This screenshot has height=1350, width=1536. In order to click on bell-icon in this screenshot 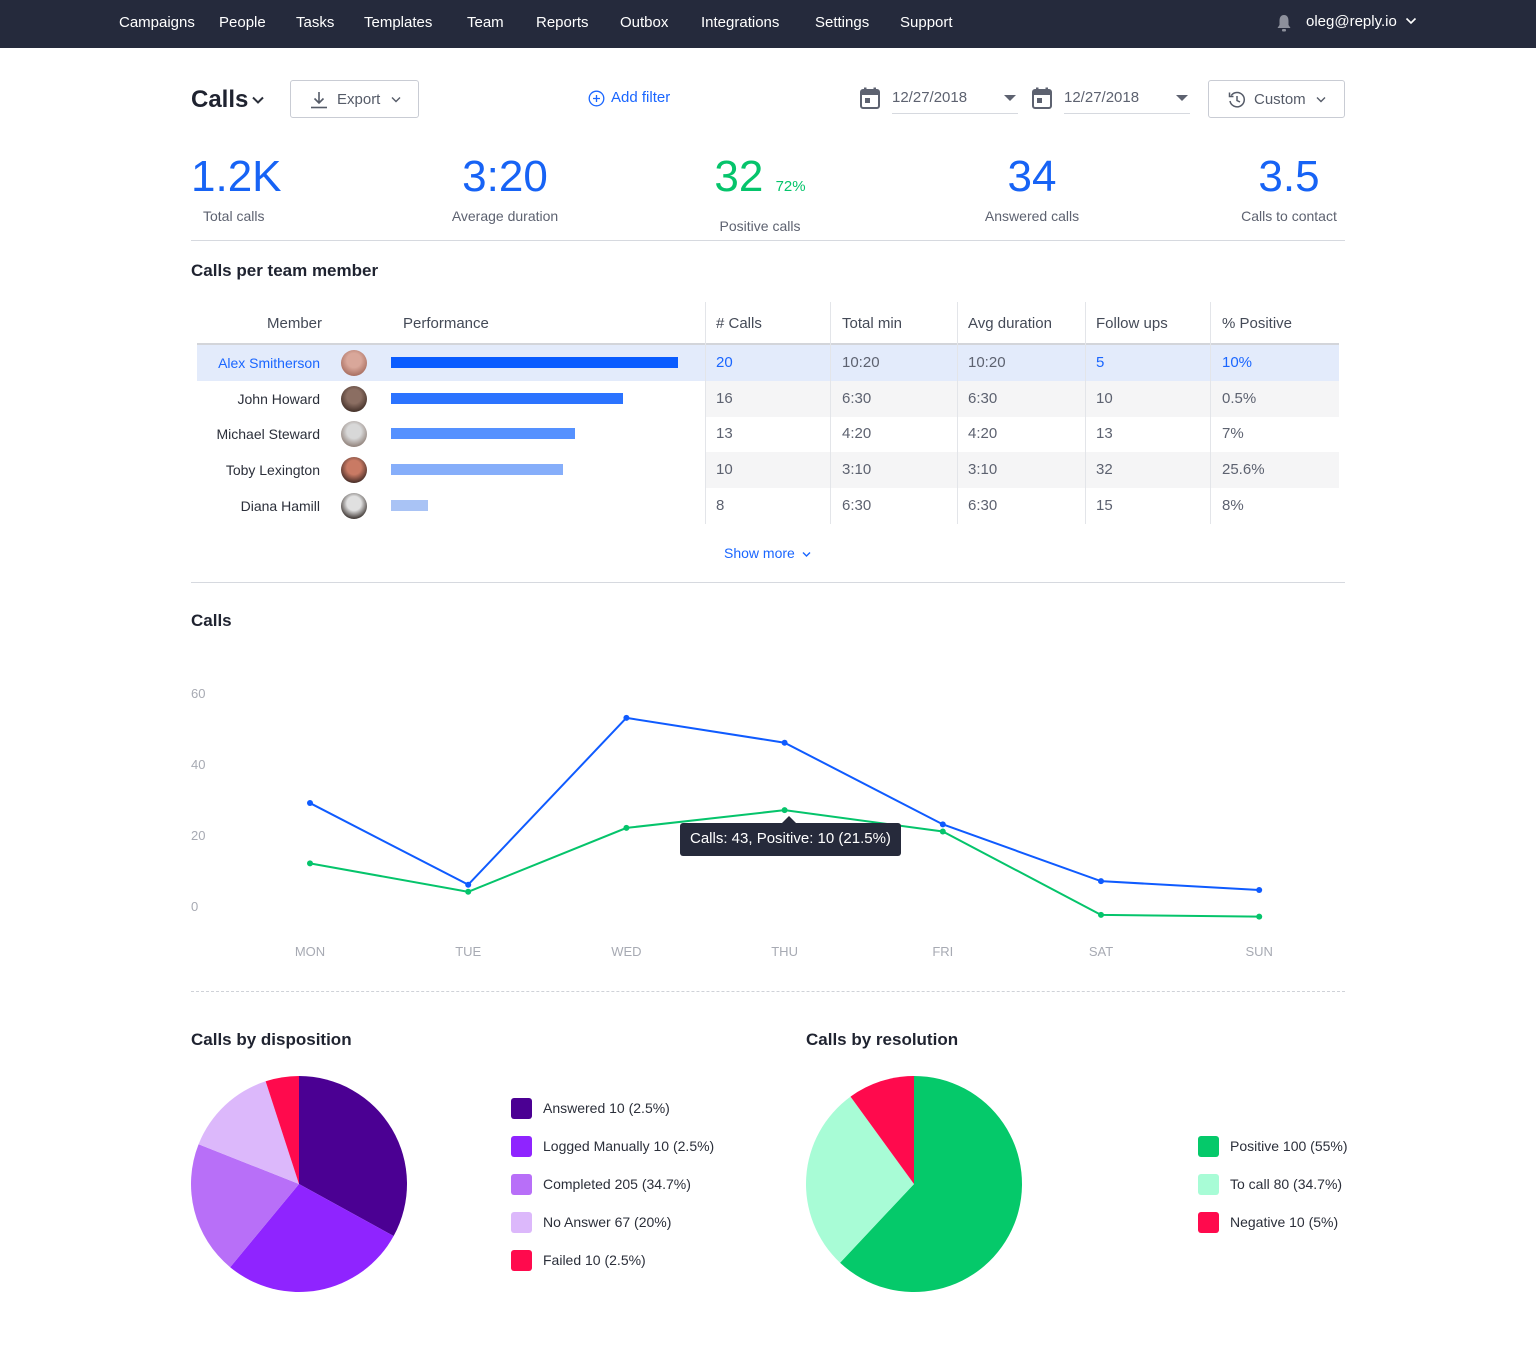, I will do `click(1284, 23)`.